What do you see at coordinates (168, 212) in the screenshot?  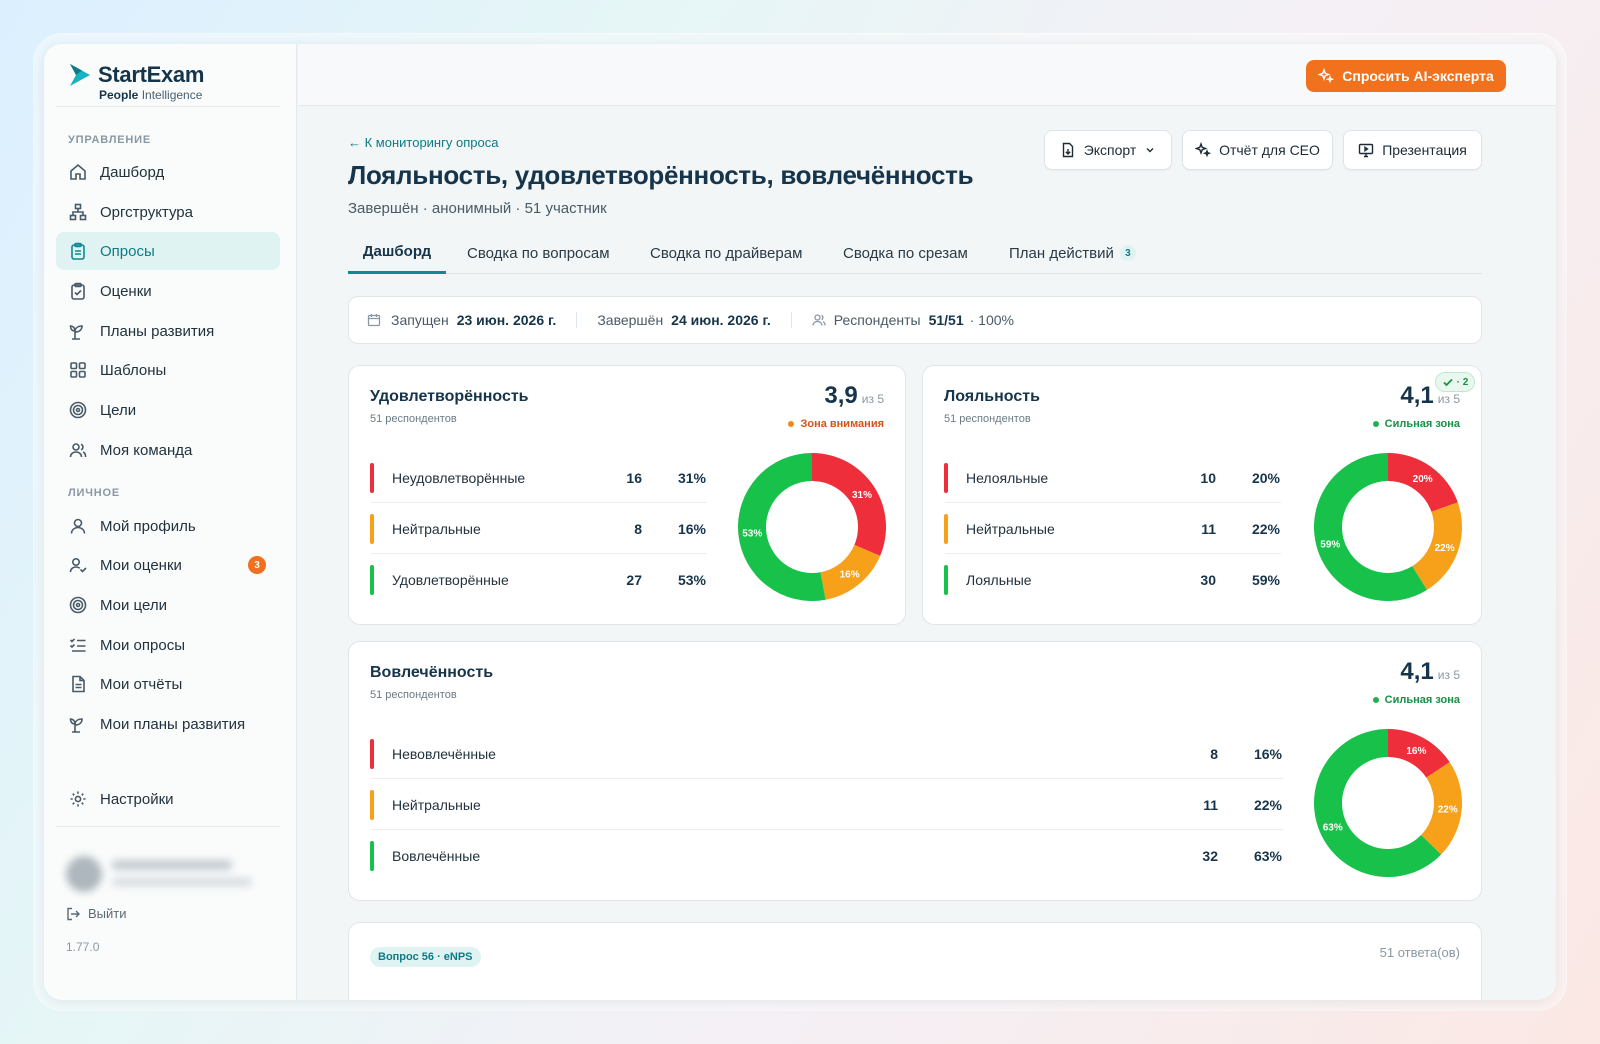 I see `sidebar-item-orgstructure: Оргструктура` at bounding box center [168, 212].